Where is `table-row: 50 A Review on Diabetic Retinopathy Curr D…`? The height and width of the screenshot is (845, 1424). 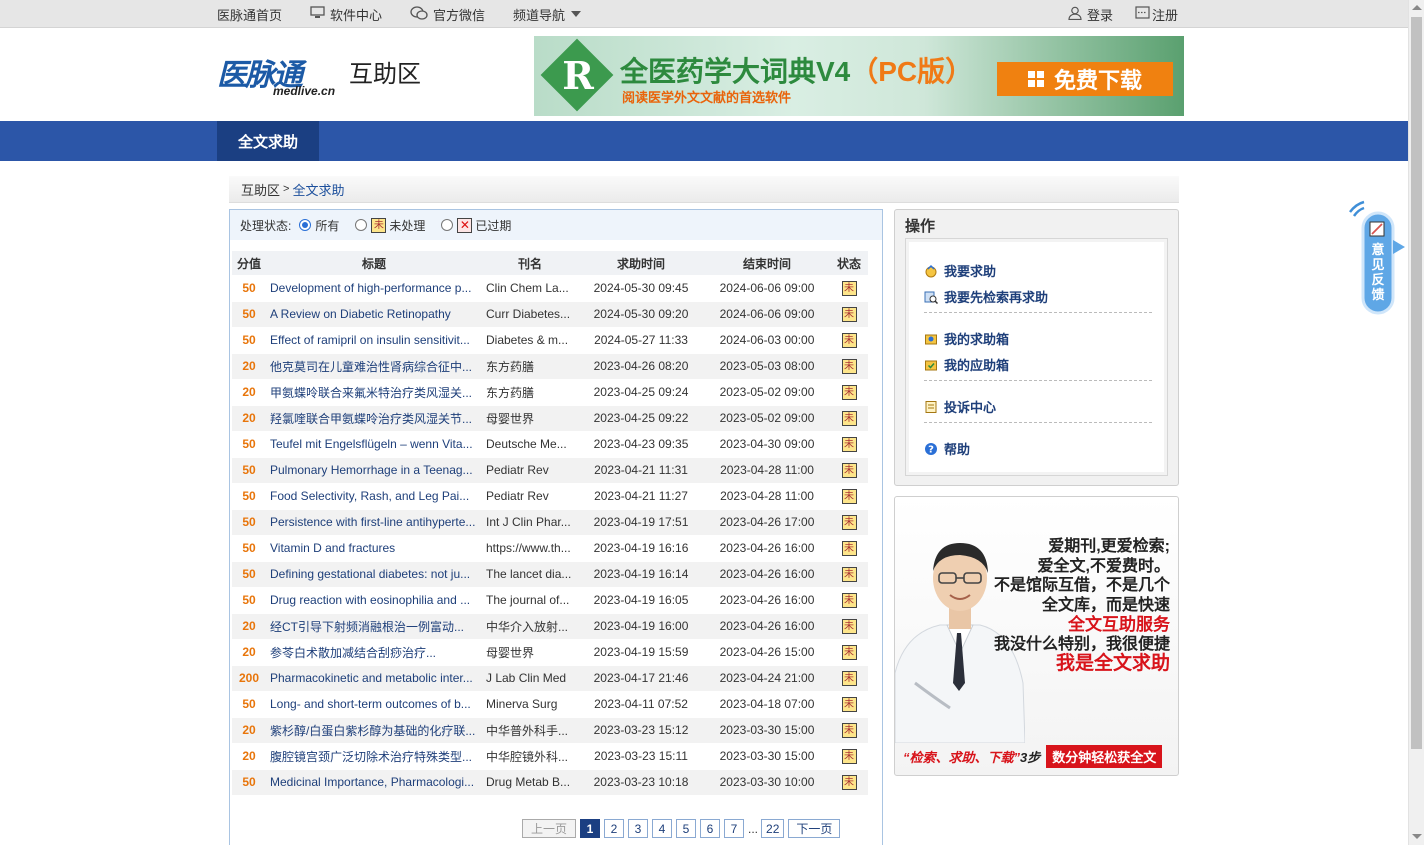 table-row: 50 A Review on Diabetic Retinopathy Curr D… is located at coordinates (550, 314).